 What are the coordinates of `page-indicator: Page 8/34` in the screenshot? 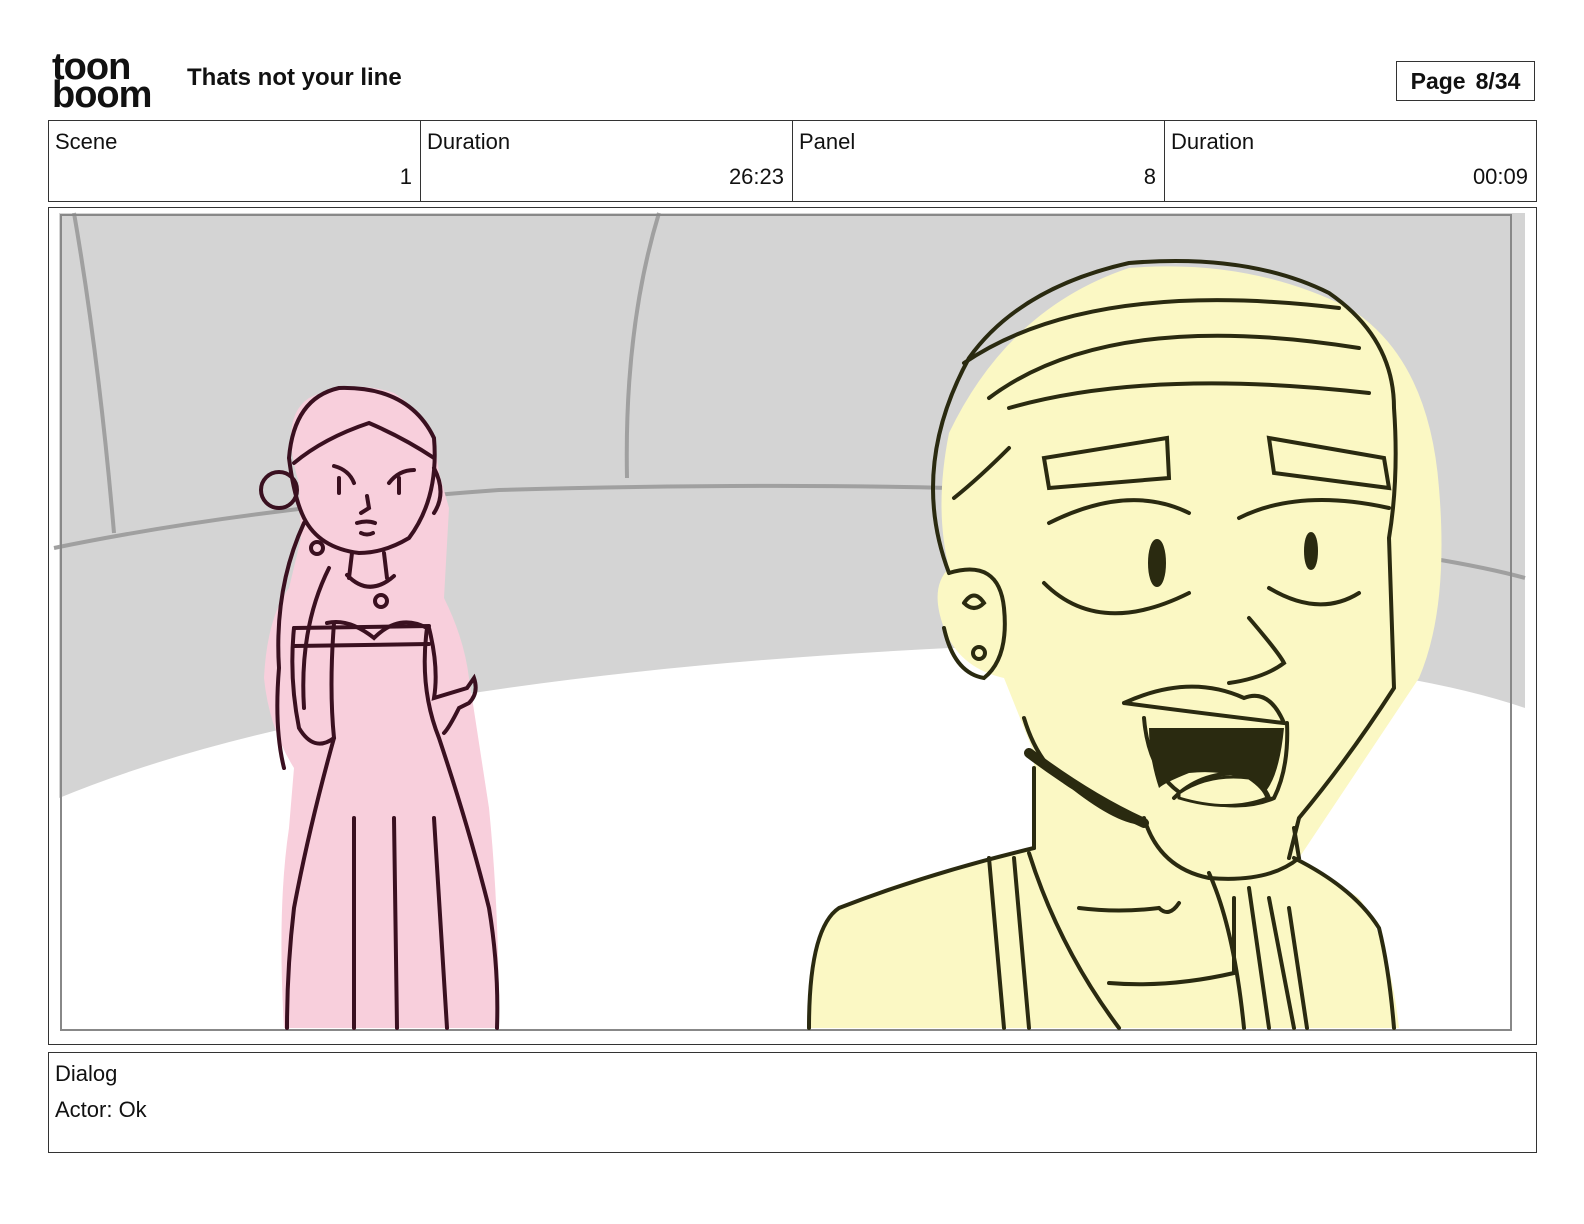 It's located at (1465, 81).